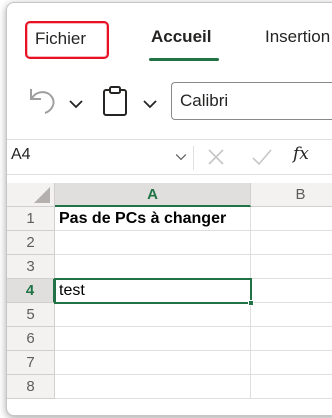 The image size is (332, 418). Describe the element at coordinates (262, 157) in the screenshot. I see `enter-check-icon` at that location.